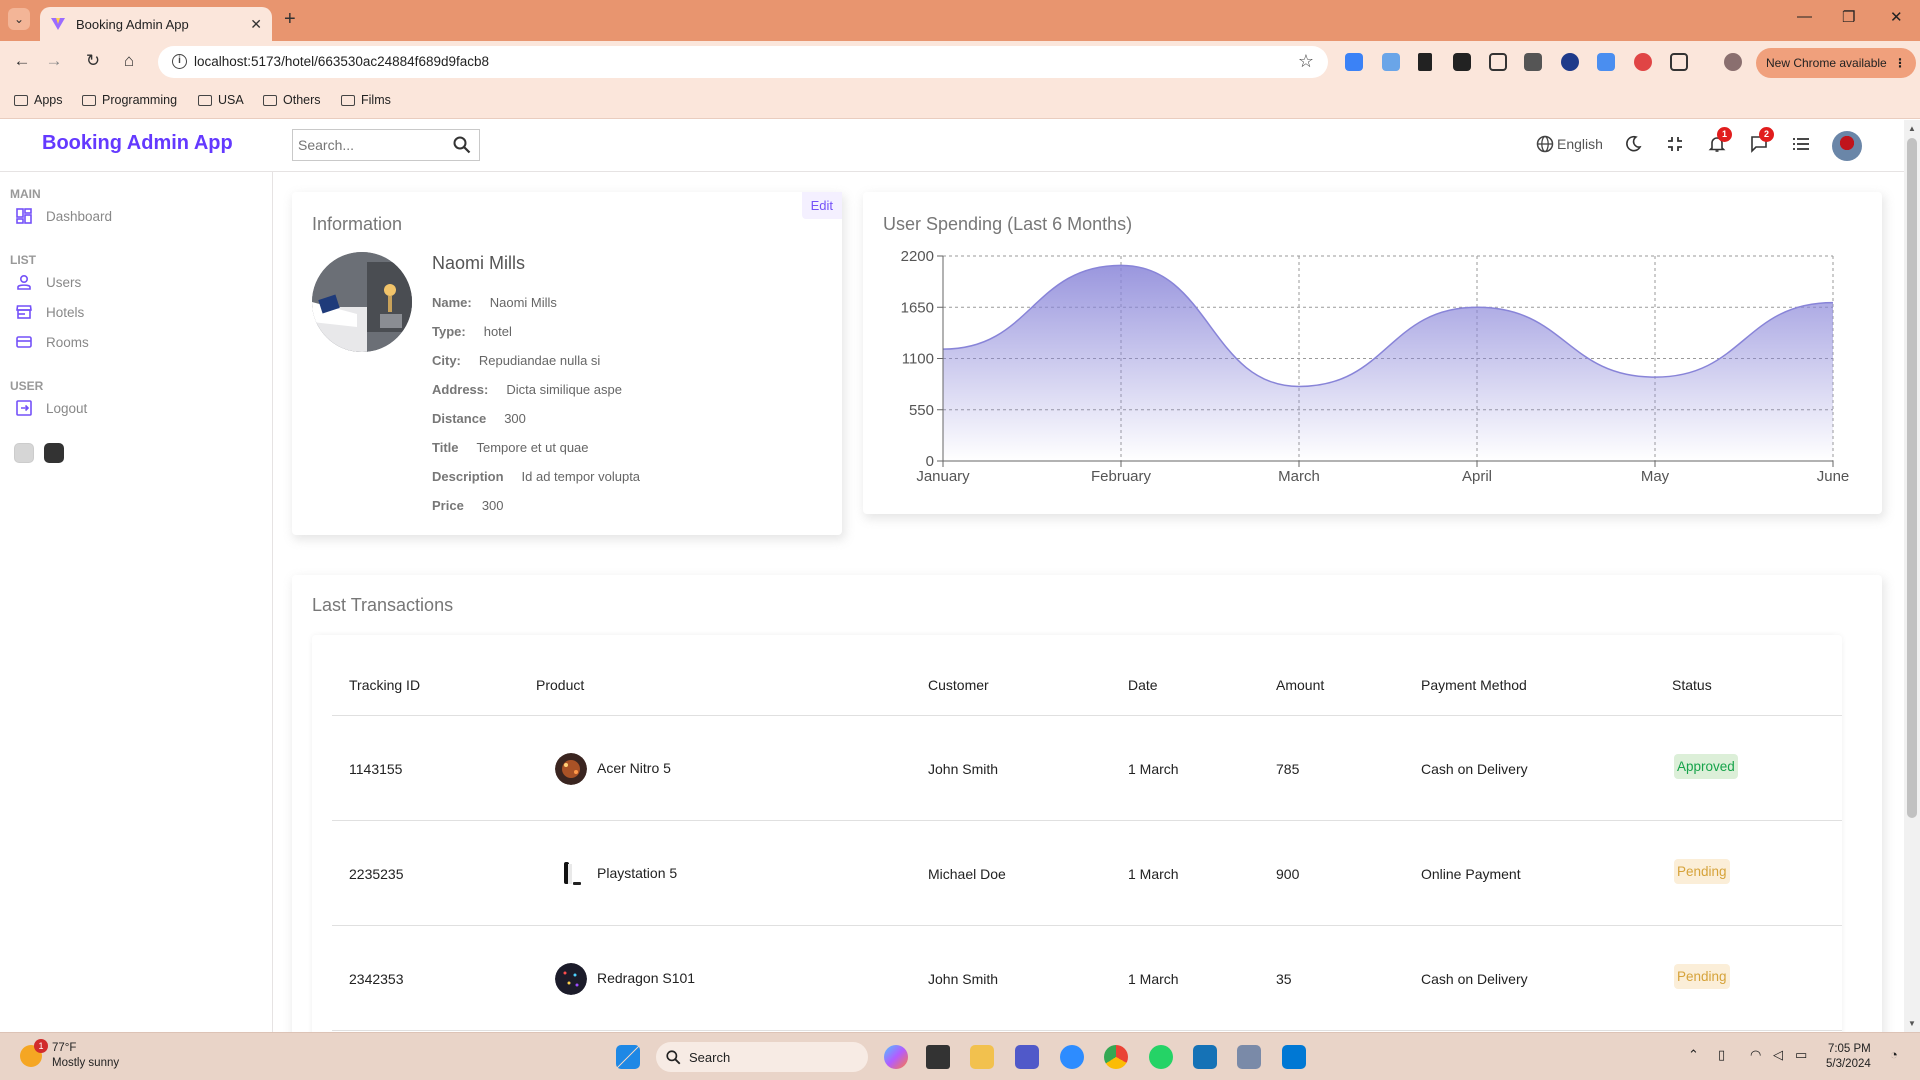 This screenshot has width=1920, height=1080. What do you see at coordinates (1569, 144) in the screenshot?
I see `language-selector: English` at bounding box center [1569, 144].